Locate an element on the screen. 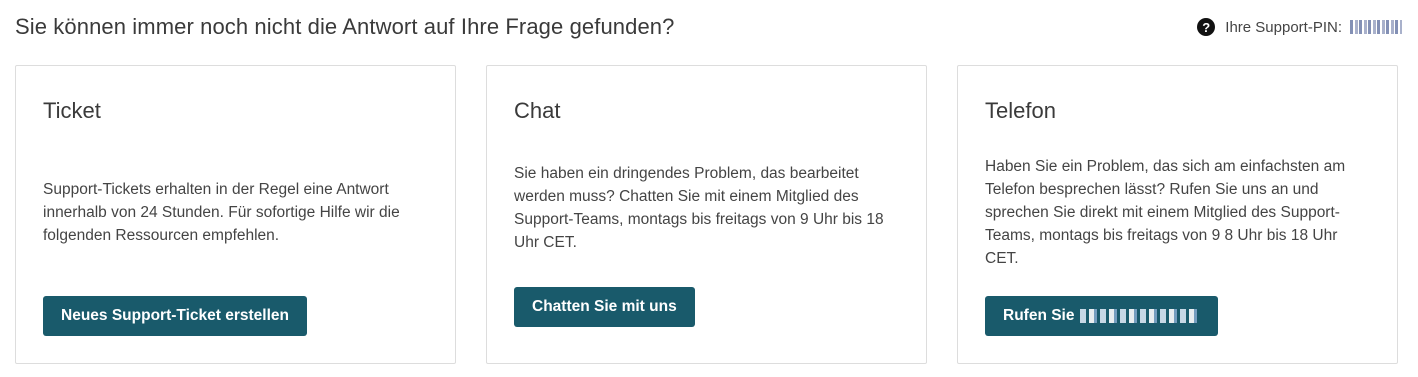 This screenshot has height=377, width=1418. call-us-button: Rufen Sie is located at coordinates (1102, 316).